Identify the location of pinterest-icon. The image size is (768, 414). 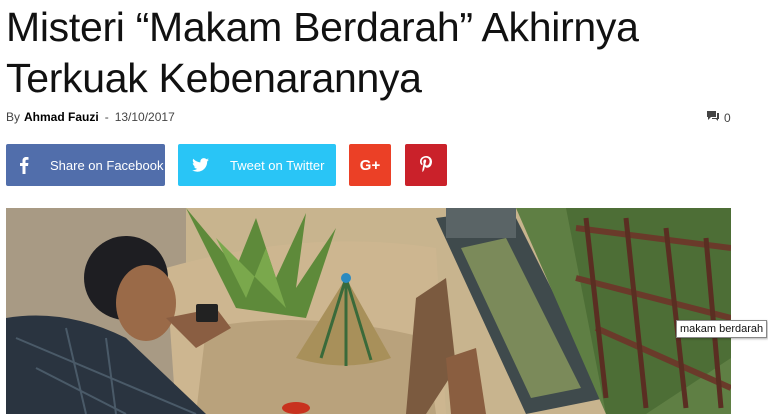
(426, 165).